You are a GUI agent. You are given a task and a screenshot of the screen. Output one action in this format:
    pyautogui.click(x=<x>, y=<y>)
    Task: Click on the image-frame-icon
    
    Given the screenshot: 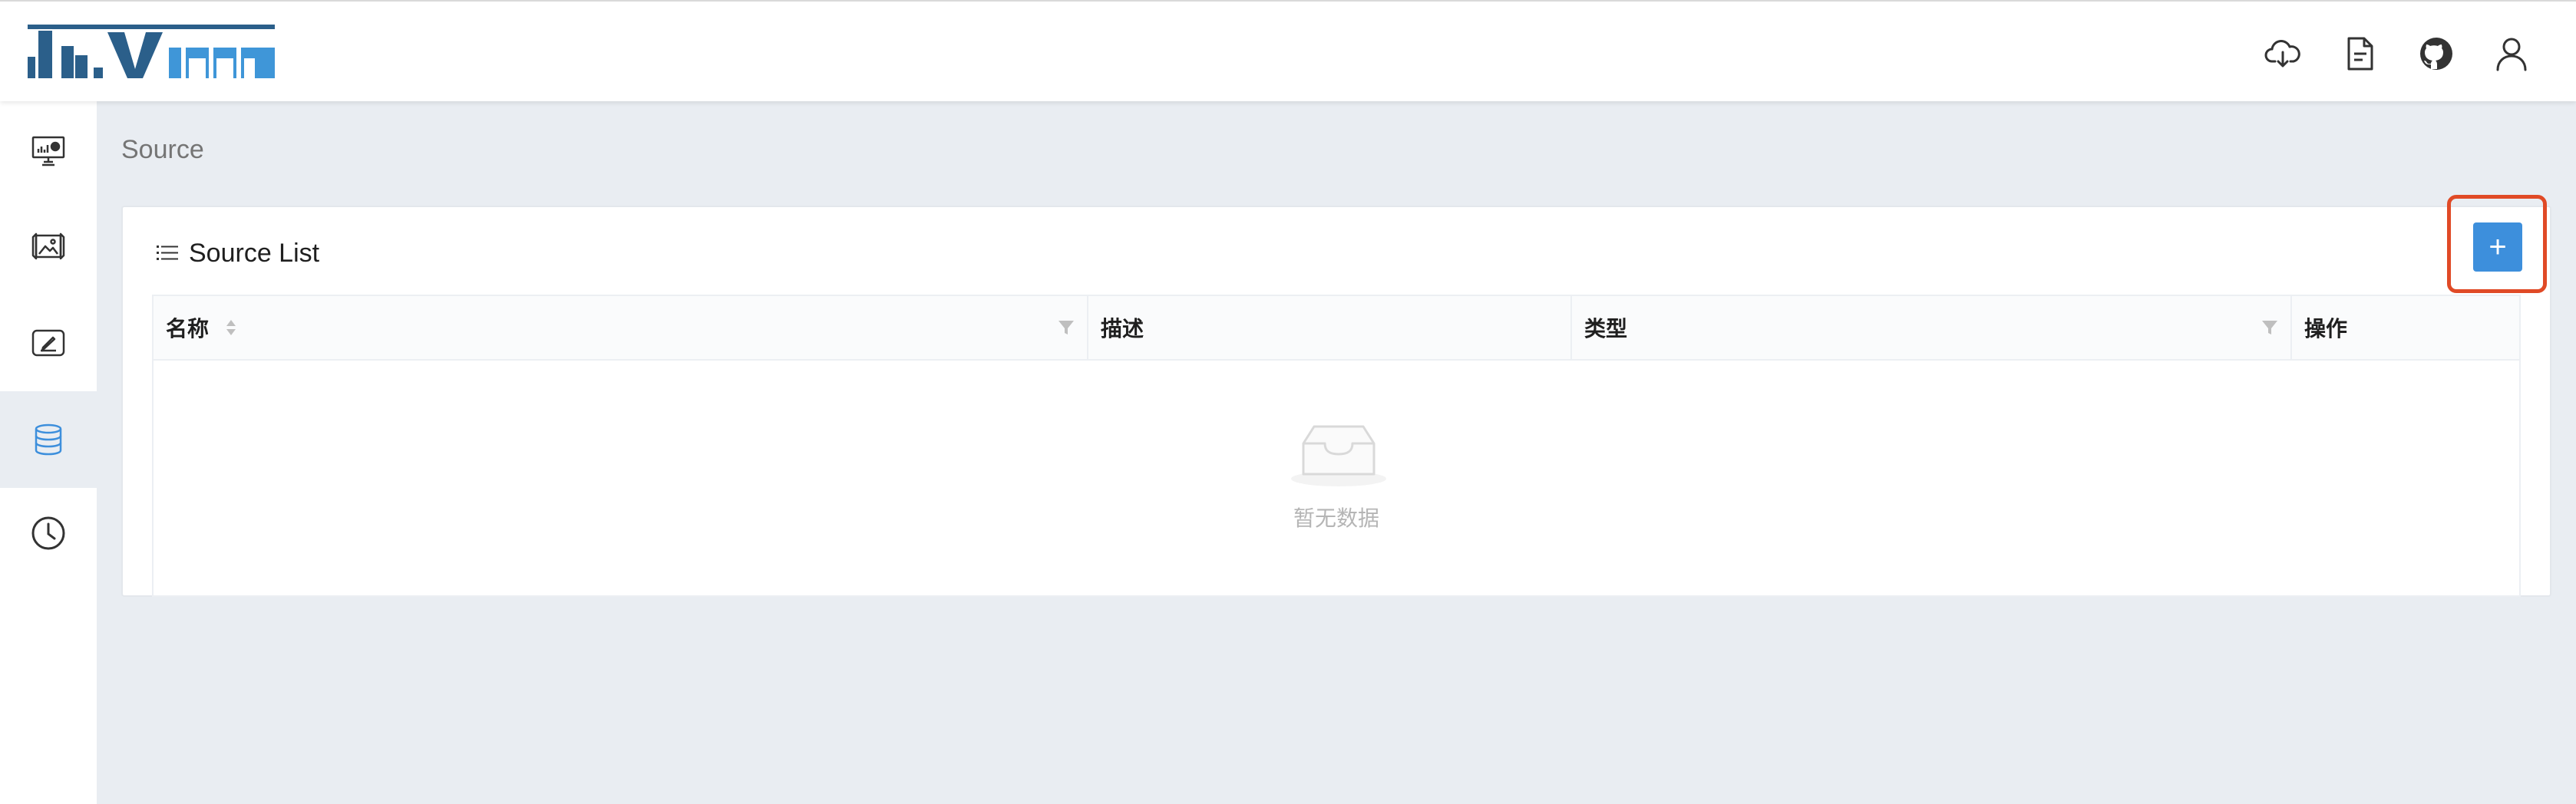 What is the action you would take?
    pyautogui.click(x=48, y=246)
    